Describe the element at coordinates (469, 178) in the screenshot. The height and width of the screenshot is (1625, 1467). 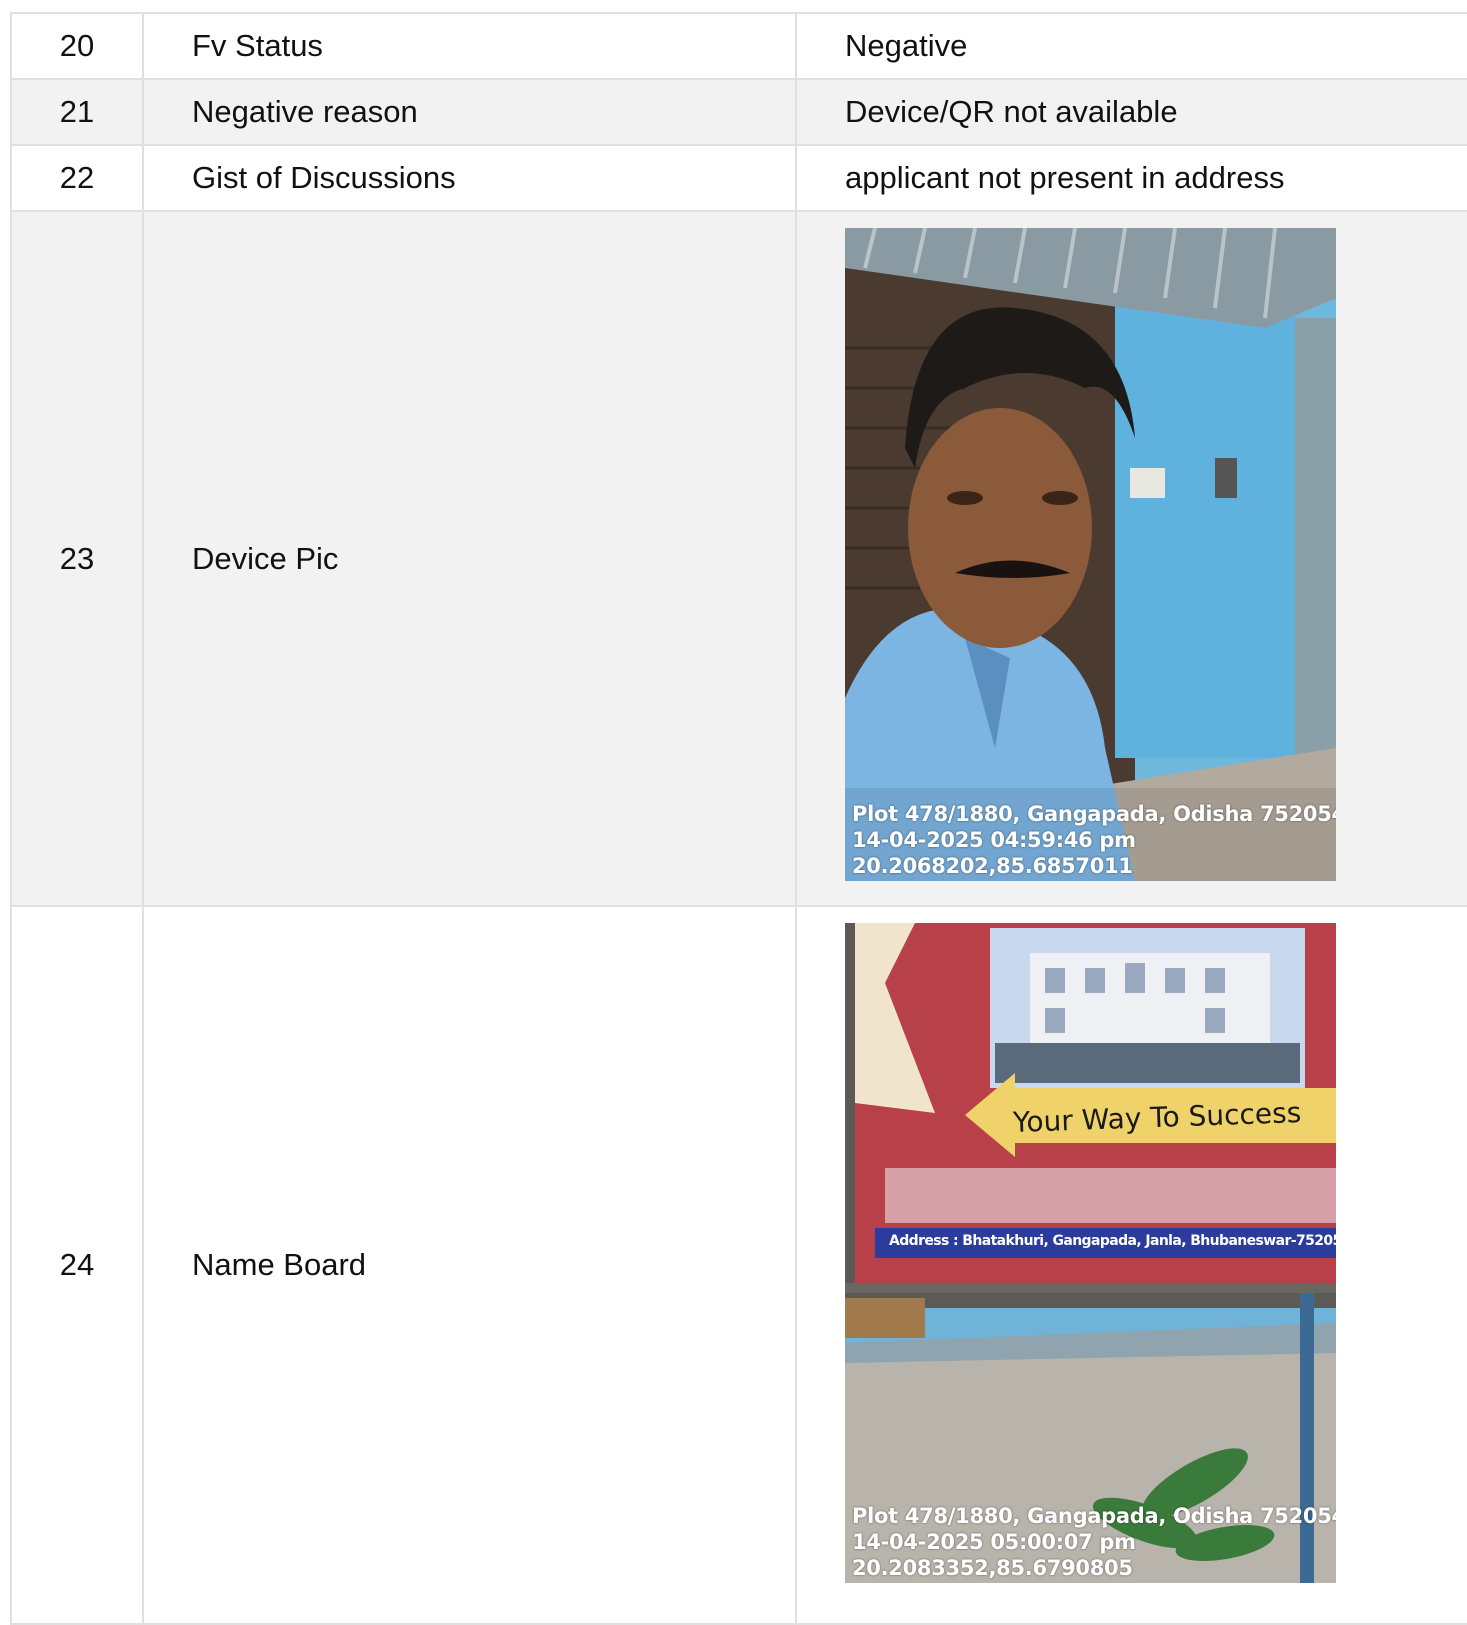
I see `row-label: Gist of Discussions` at that location.